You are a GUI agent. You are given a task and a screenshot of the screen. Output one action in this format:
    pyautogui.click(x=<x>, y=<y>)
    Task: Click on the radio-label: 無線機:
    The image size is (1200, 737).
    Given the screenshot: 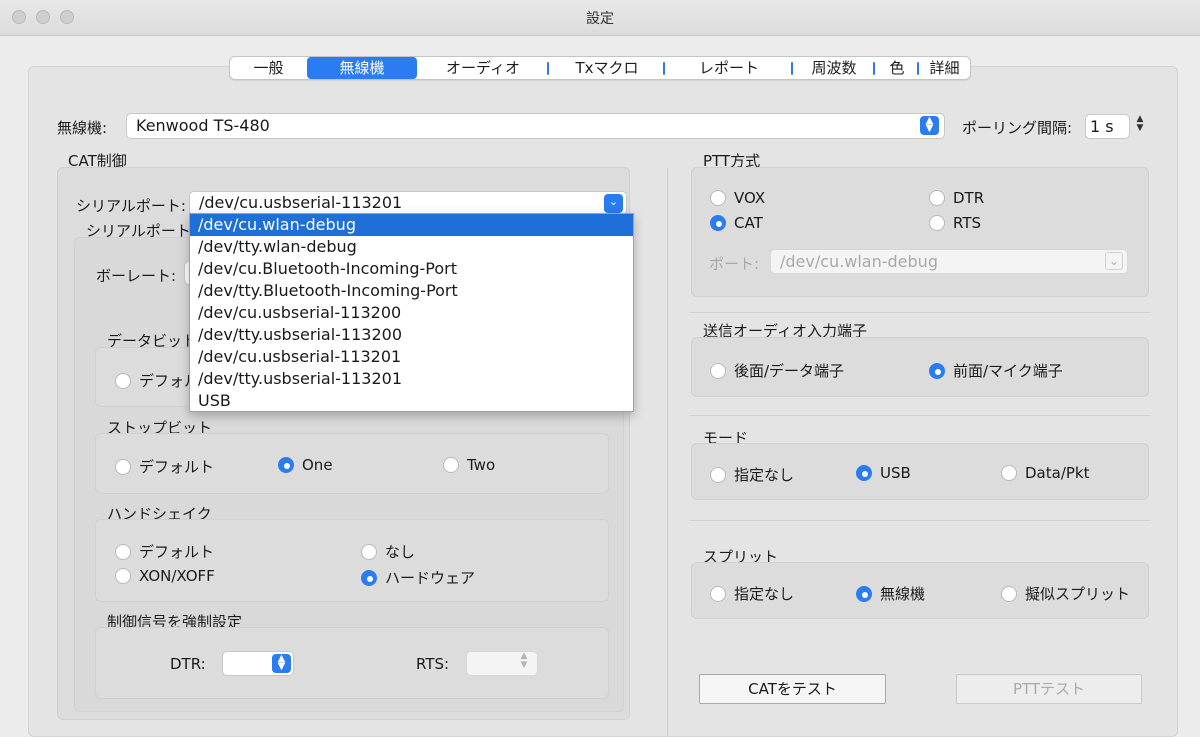 What is the action you would take?
    pyautogui.click(x=82, y=128)
    